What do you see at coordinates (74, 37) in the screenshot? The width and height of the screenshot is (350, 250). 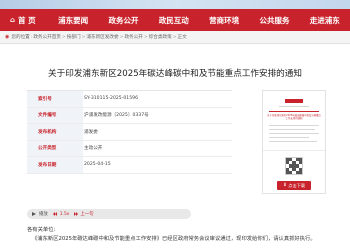 I see `breadcrumb-by-dept: 按部门` at bounding box center [74, 37].